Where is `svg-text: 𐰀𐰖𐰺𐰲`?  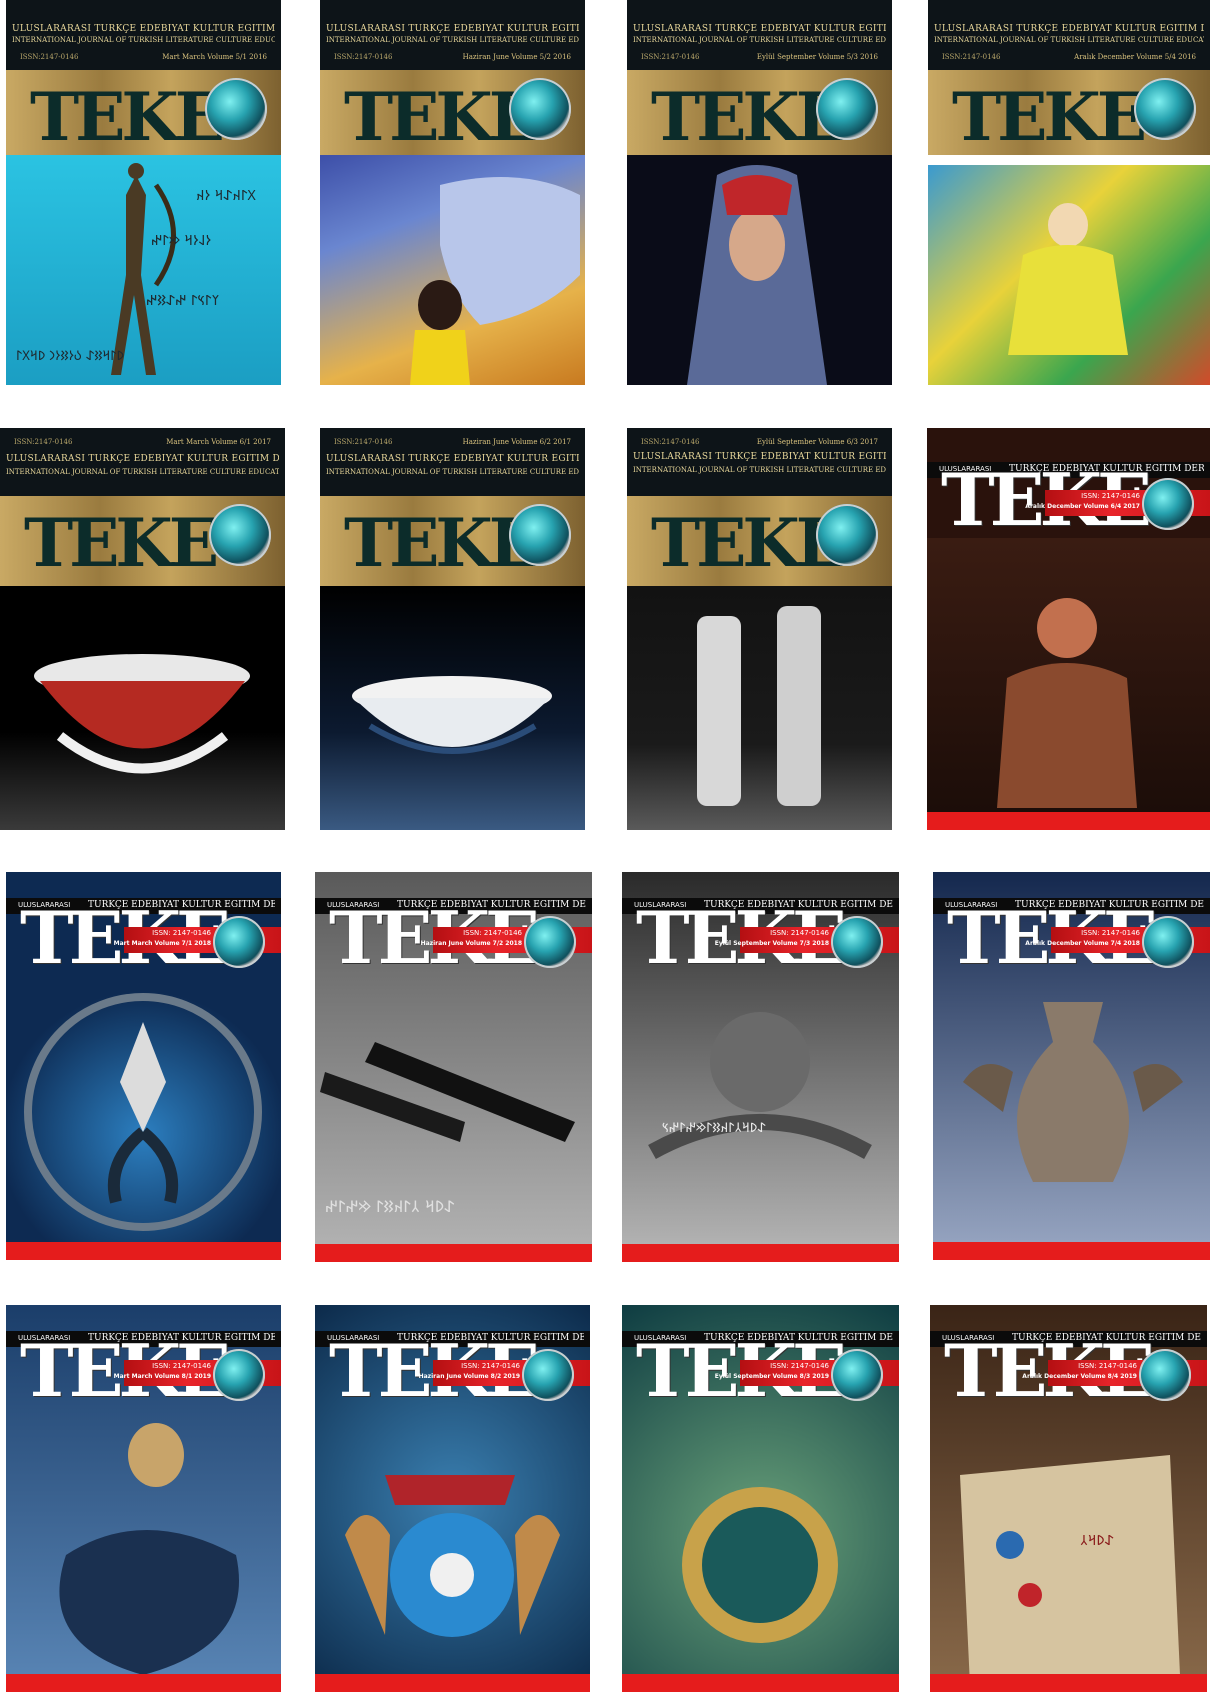 svg-text: 𐰀𐰖𐰺𐰲 is located at coordinates (1097, 1541).